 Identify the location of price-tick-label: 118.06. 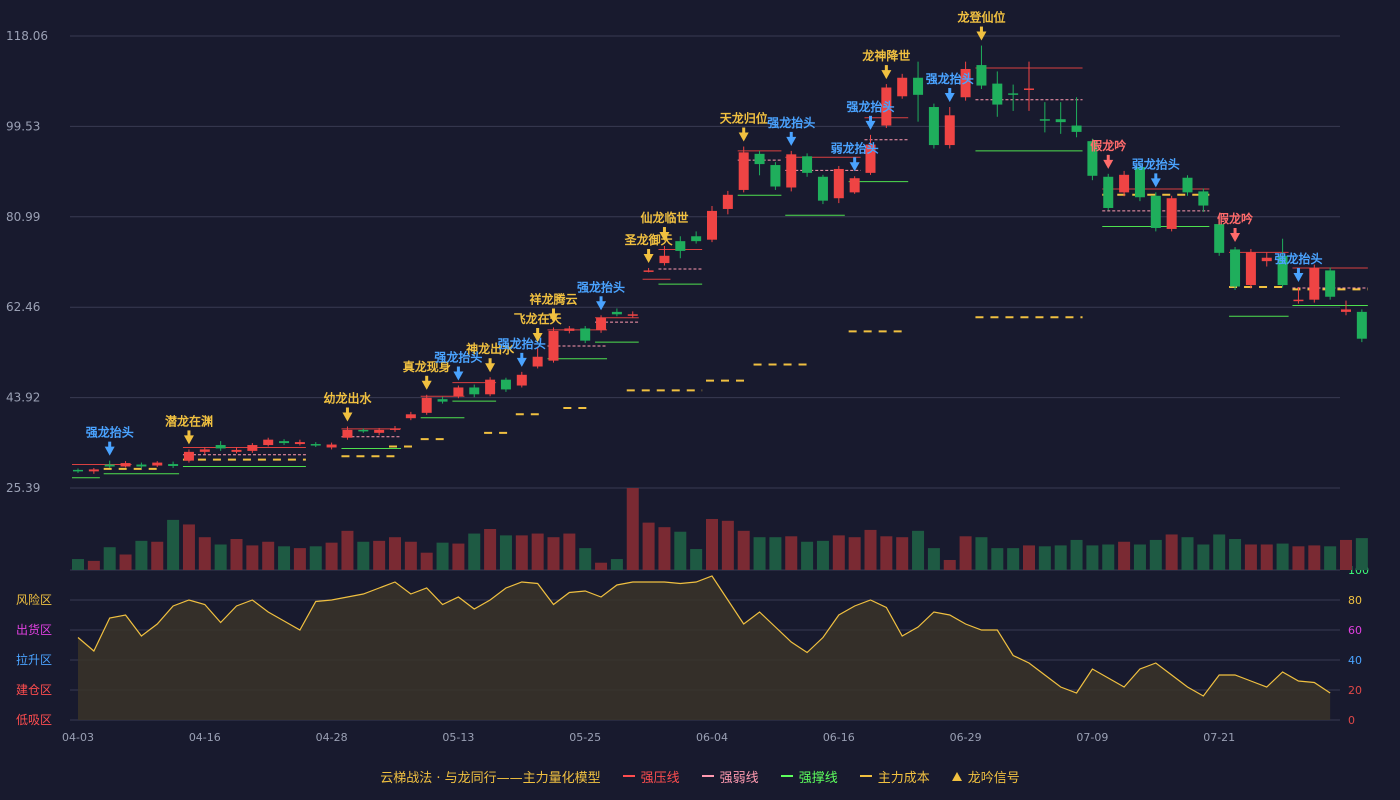
(27, 36).